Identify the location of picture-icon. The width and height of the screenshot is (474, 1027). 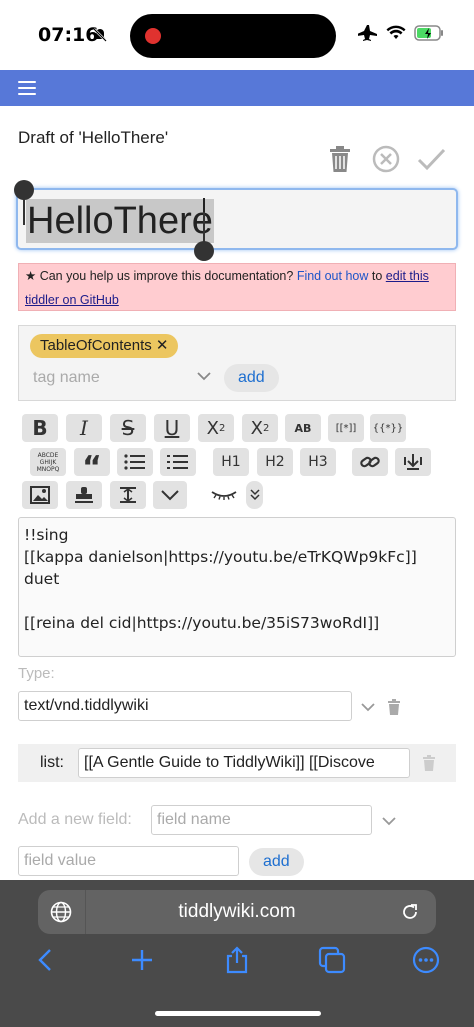
(40, 495).